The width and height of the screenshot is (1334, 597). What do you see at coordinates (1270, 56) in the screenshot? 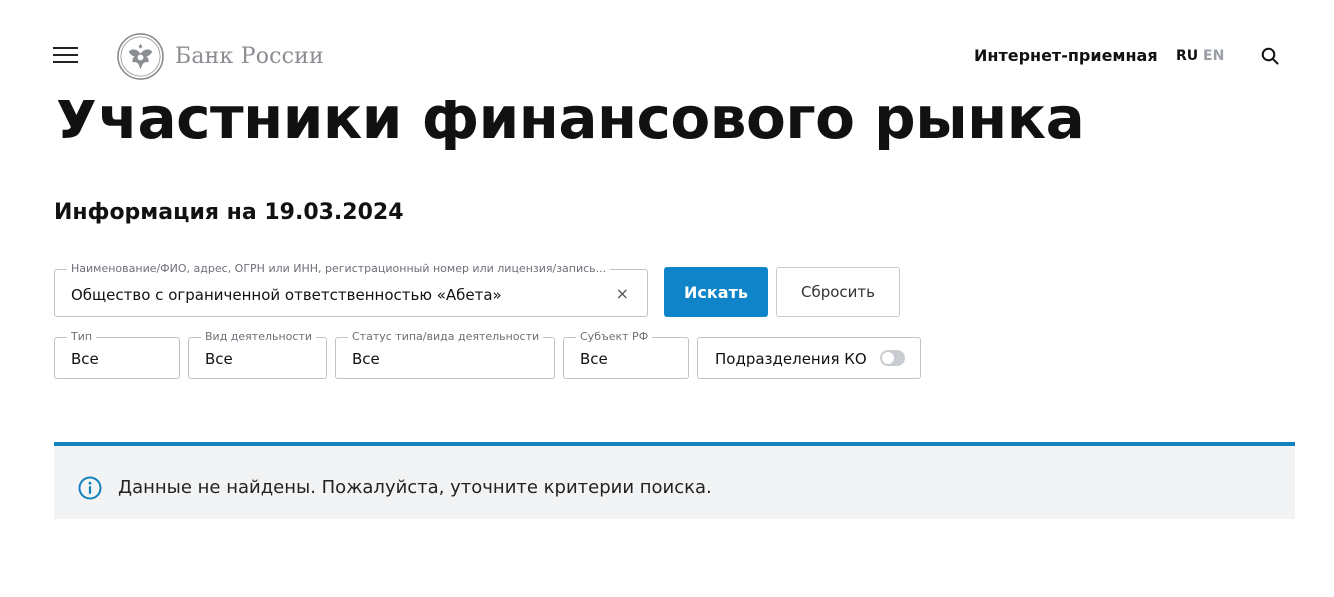
I see `search-icon` at bounding box center [1270, 56].